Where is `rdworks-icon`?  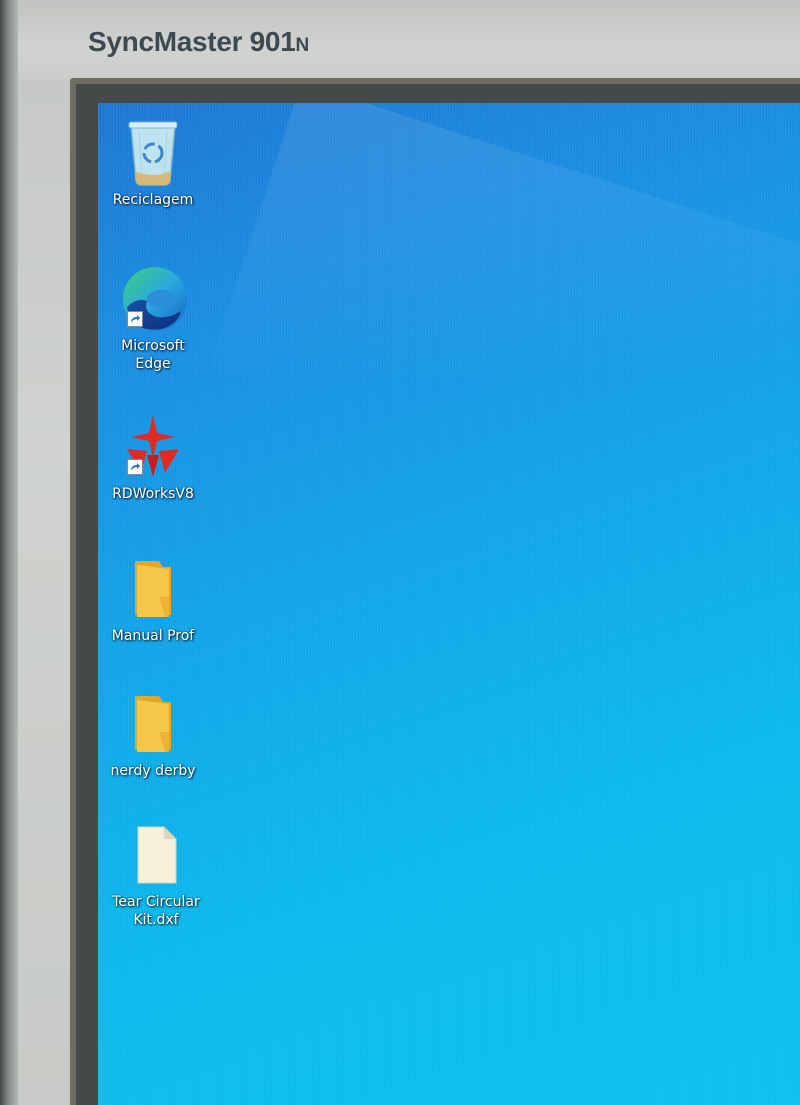
rdworks-icon is located at coordinates (153, 447).